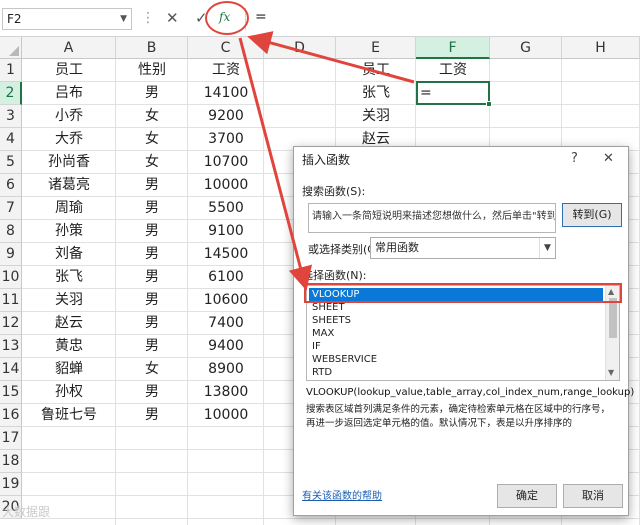 Image resolution: width=640 pixels, height=525 pixels. I want to click on watermark-text: 大数据跟, so click(26, 512).